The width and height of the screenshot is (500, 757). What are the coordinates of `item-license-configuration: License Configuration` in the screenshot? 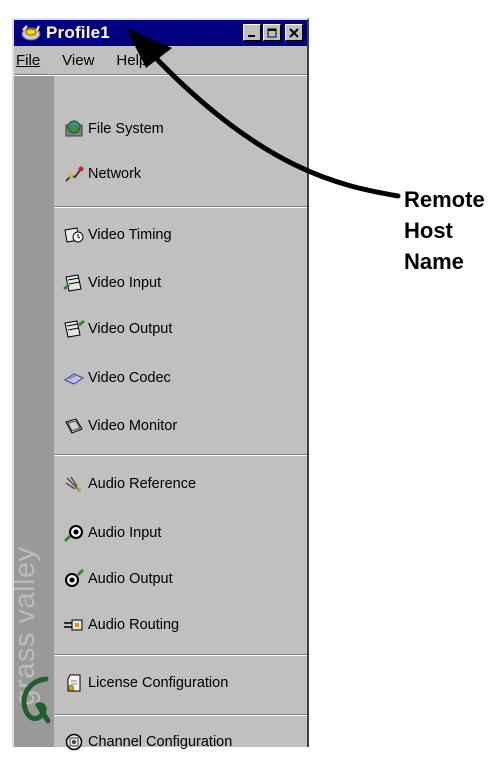 It's located at (145, 683).